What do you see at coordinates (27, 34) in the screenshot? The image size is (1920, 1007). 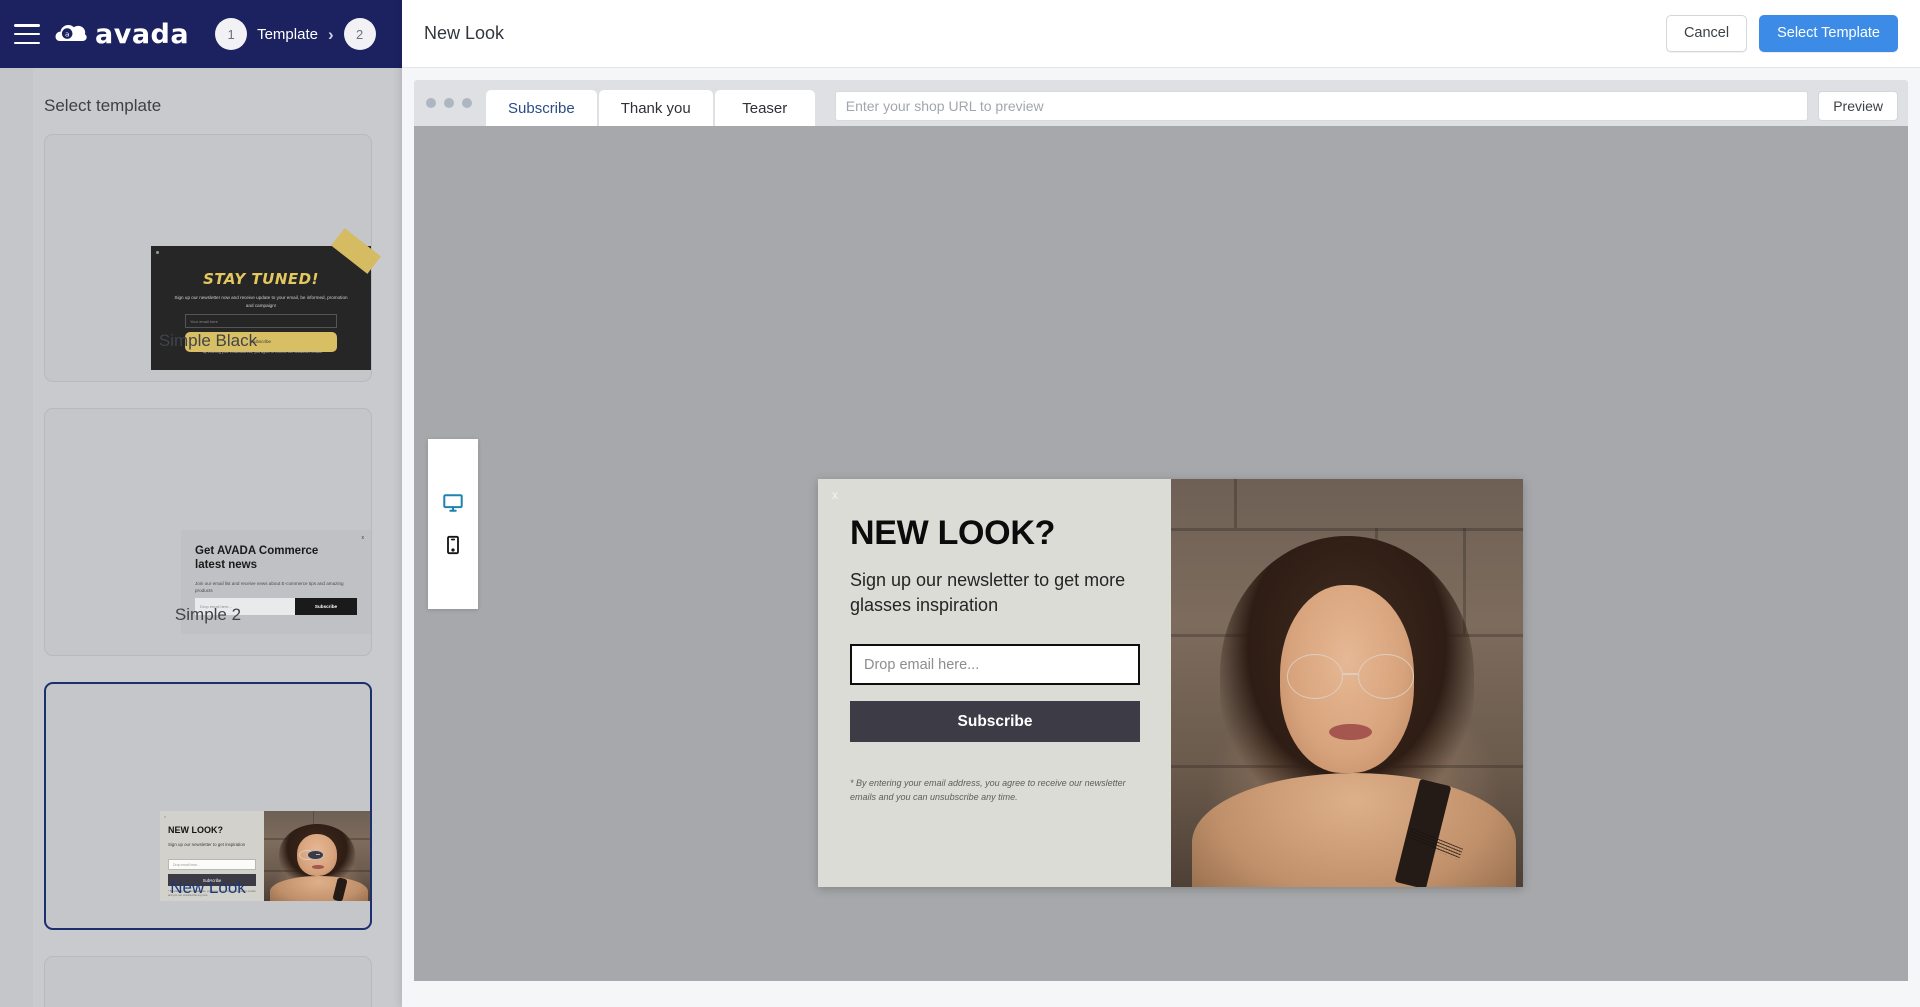 I see `hamburger-menu-icon` at bounding box center [27, 34].